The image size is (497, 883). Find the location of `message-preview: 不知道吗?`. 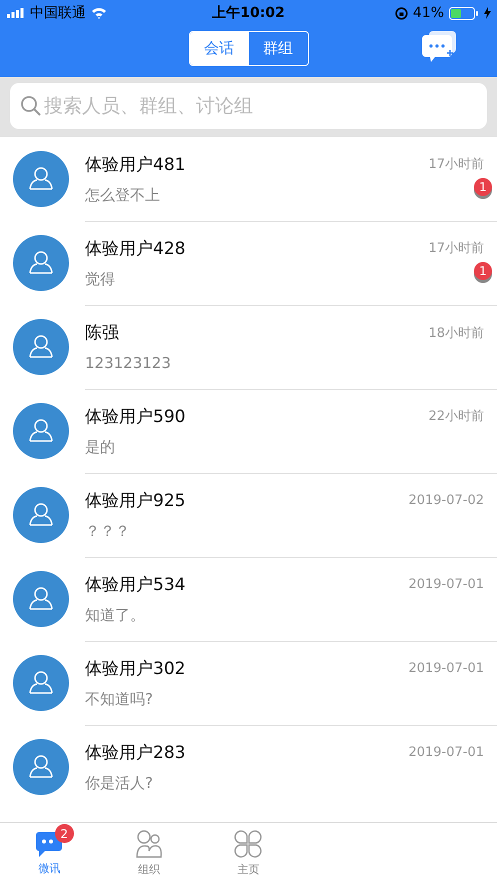

message-preview: 不知道吗? is located at coordinates (119, 699).